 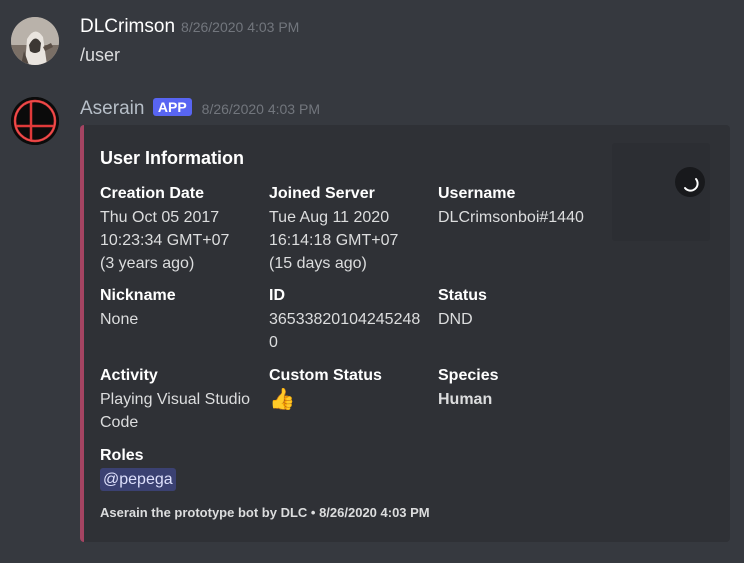 I want to click on field-value-line: None, so click(x=119, y=319).